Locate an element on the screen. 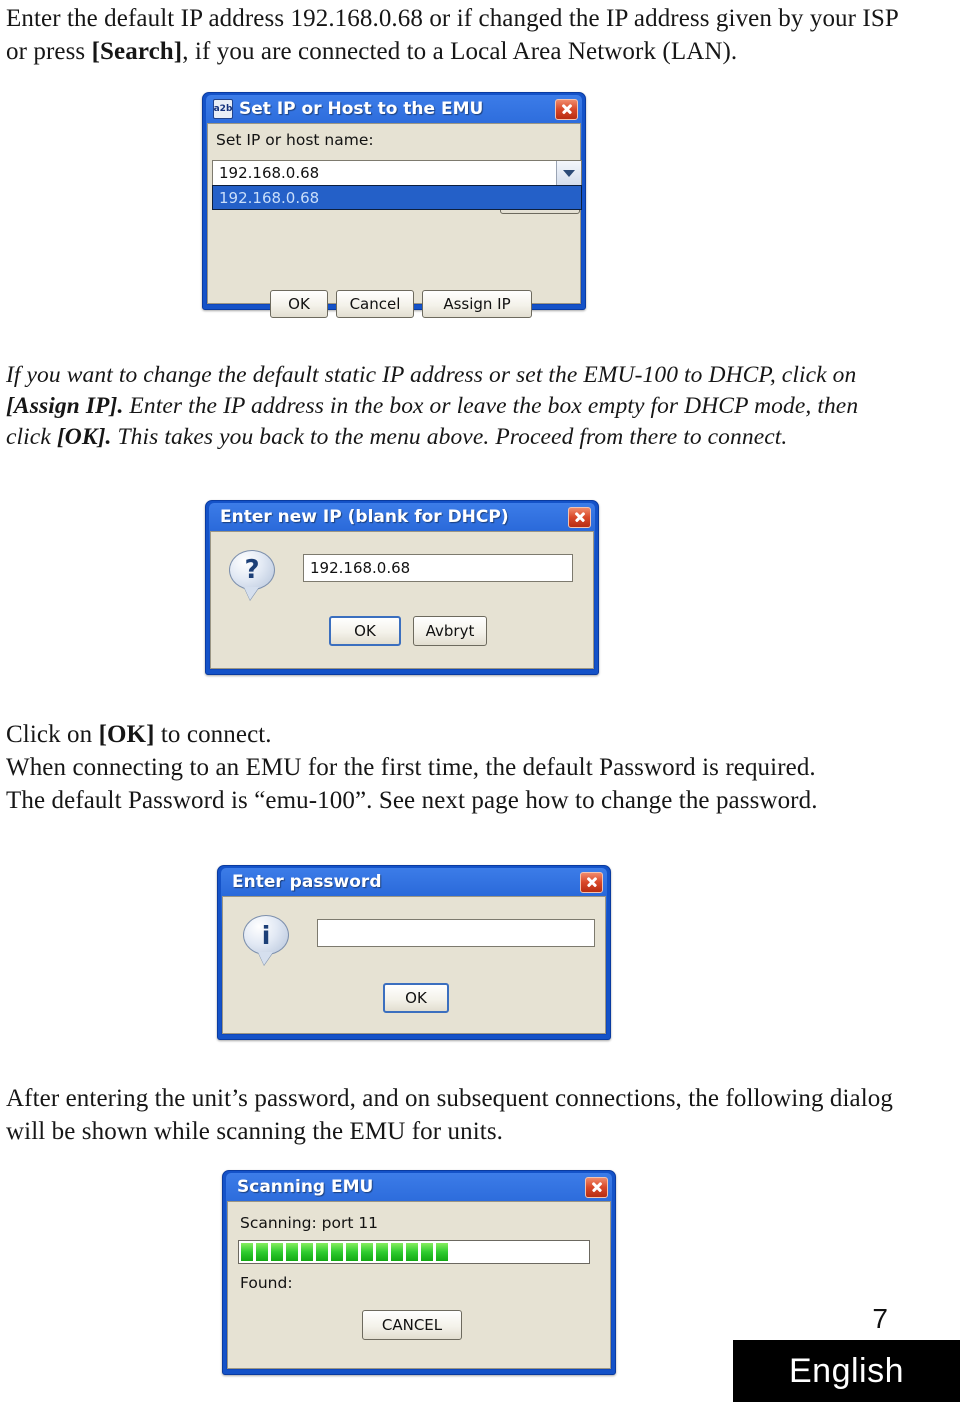 The width and height of the screenshot is (960, 1418). dialog-chrome: Enter password i OK is located at coordinates (414, 951).